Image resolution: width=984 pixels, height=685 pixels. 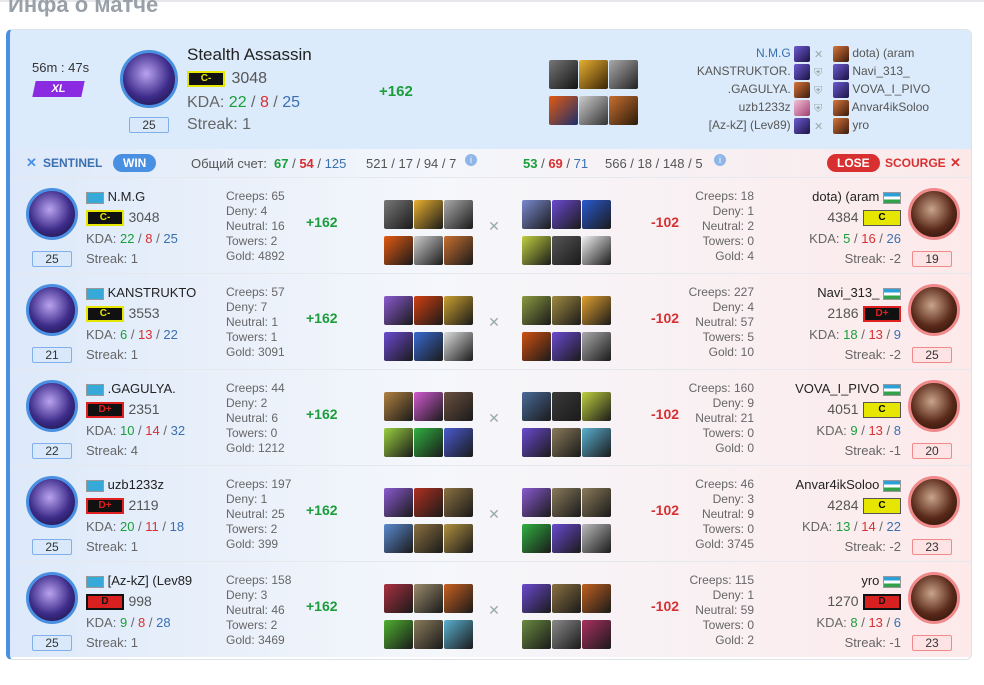 I want to click on hero-mmr: 3048, so click(x=249, y=78).